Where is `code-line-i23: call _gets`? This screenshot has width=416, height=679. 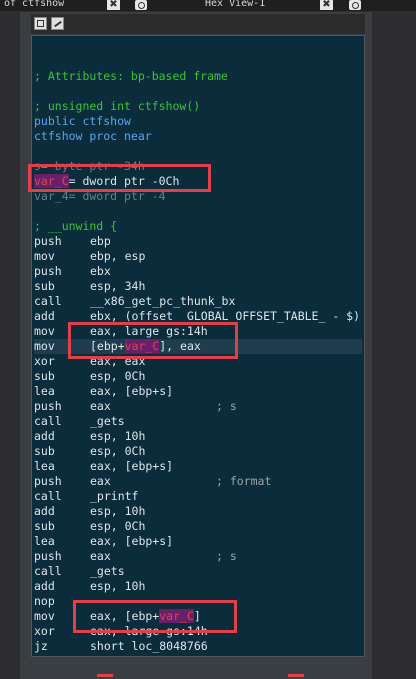 code-line-i23: call _gets is located at coordinates (198, 571).